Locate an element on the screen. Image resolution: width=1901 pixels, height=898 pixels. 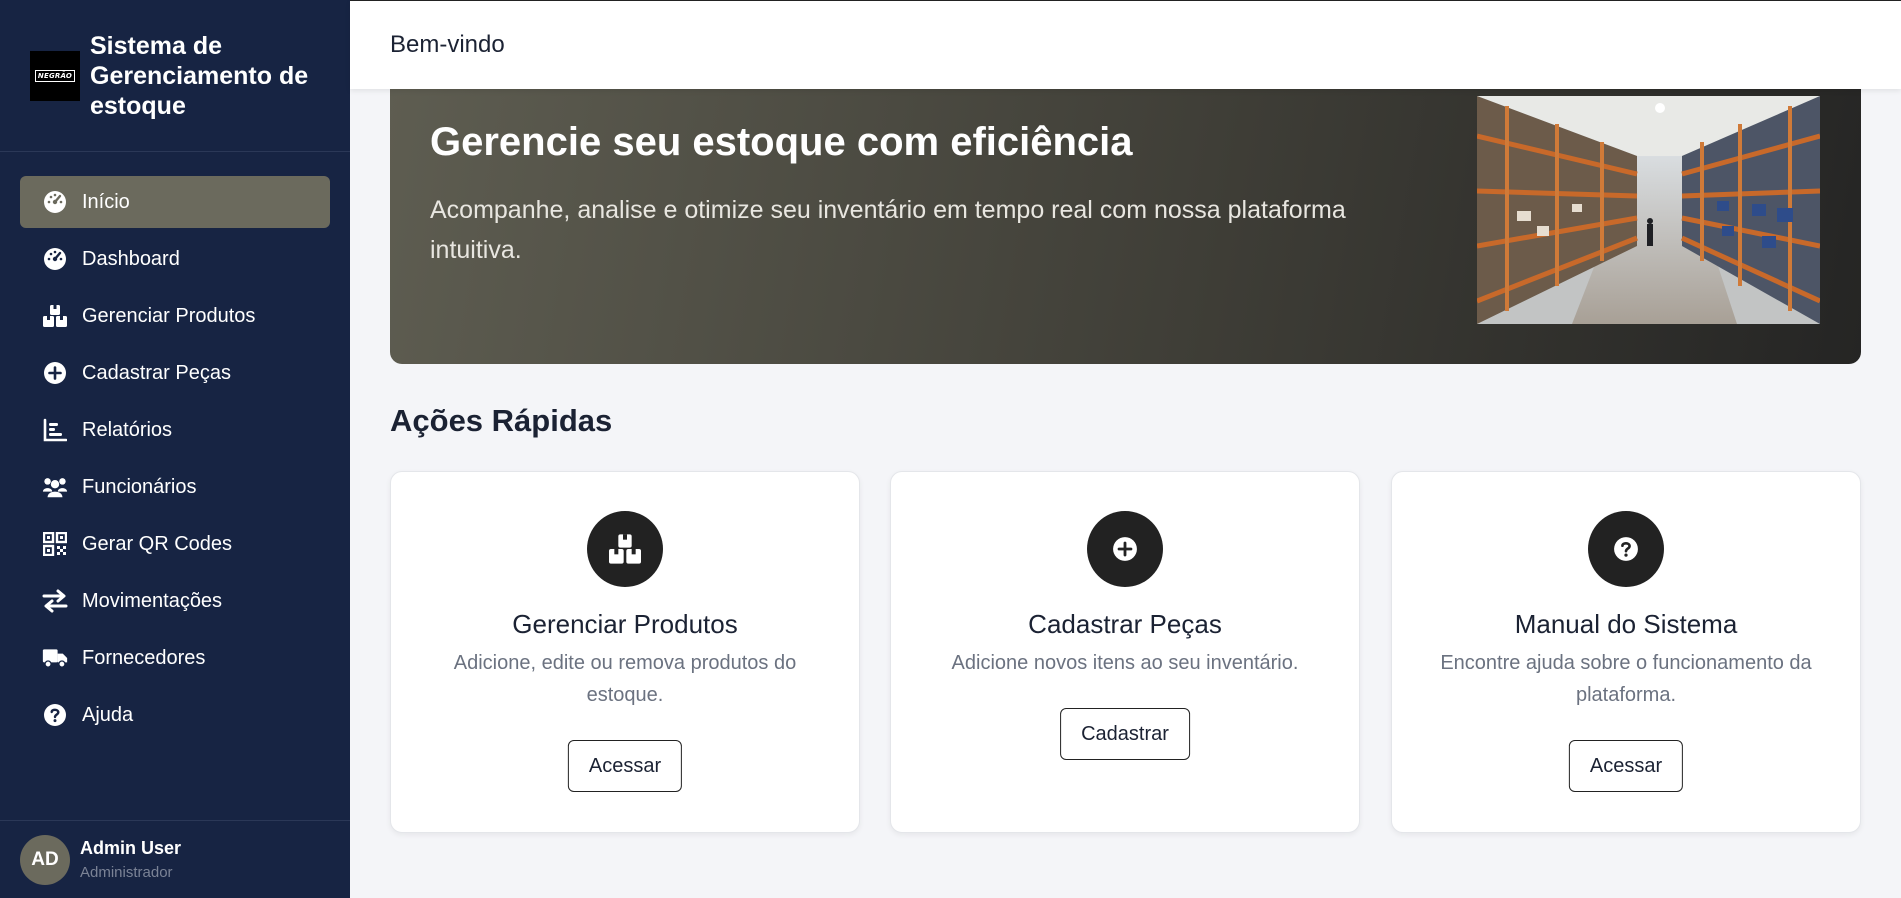
sidebar-item-label: Gerar QR Codes is located at coordinates (157, 543).